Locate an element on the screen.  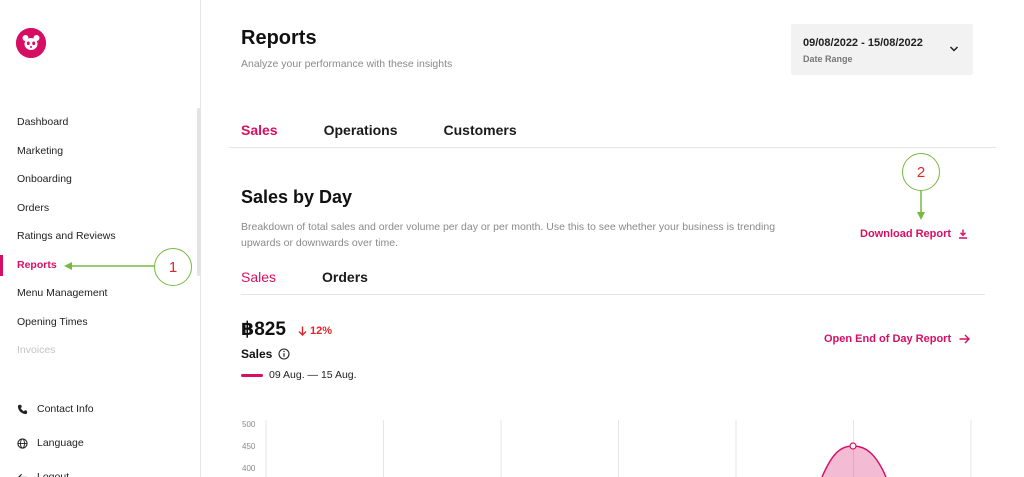
sales-point-peak is located at coordinates (853, 446).